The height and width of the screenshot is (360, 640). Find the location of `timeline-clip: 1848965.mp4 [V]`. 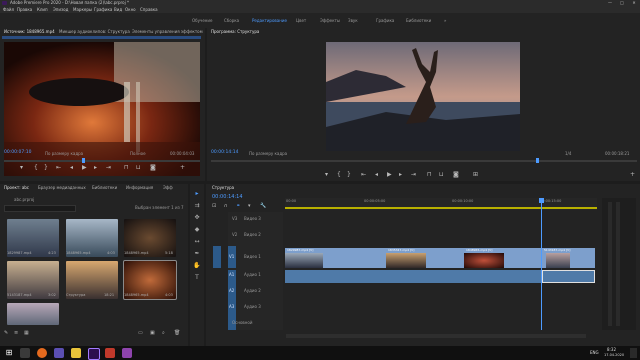

timeline-clip: 1848965.mp4 [V] is located at coordinates (484, 258).